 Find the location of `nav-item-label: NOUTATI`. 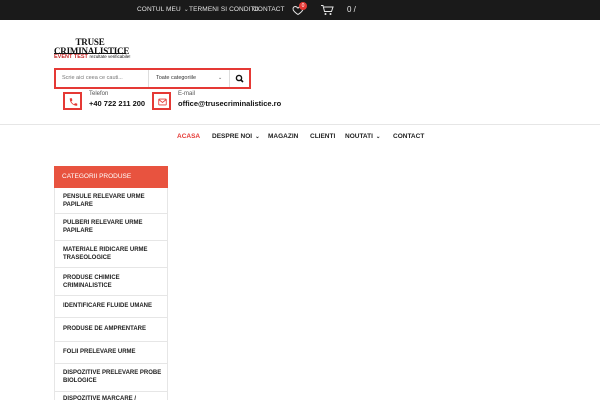

nav-item-label: NOUTATI is located at coordinates (359, 136).